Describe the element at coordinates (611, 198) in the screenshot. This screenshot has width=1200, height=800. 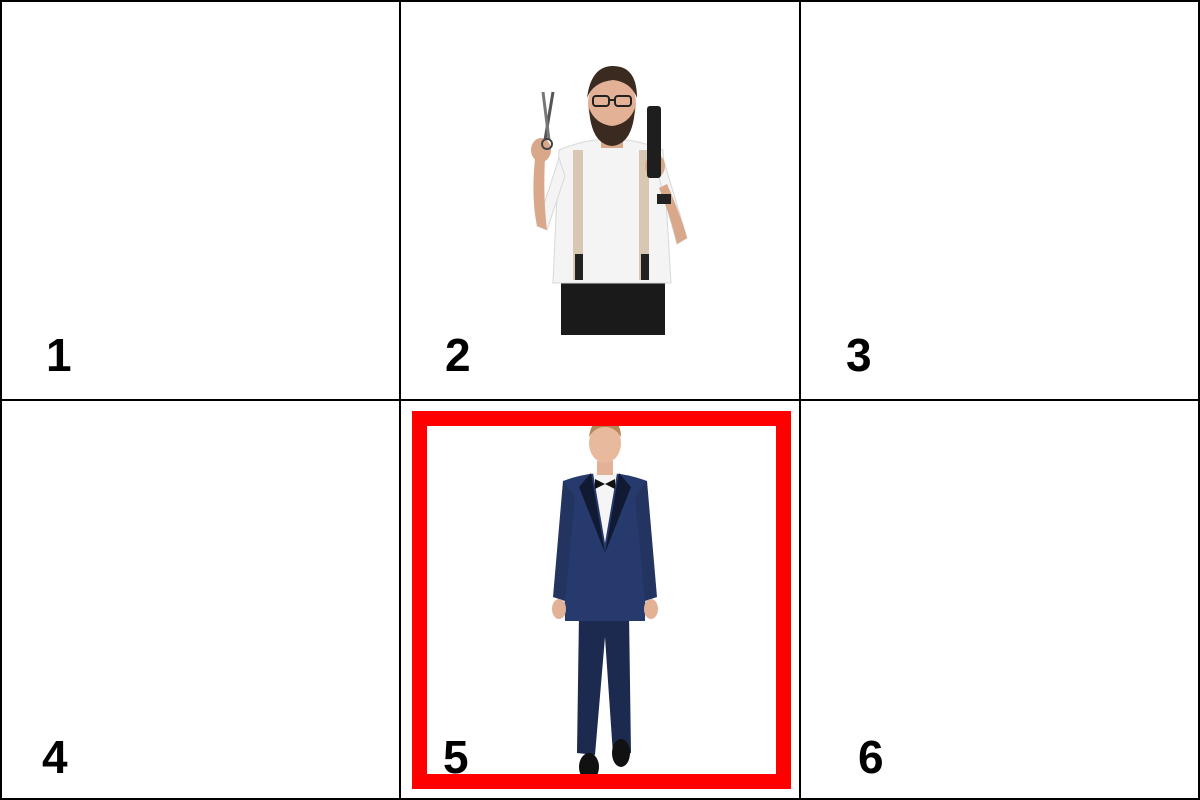
I see `barber-image` at that location.